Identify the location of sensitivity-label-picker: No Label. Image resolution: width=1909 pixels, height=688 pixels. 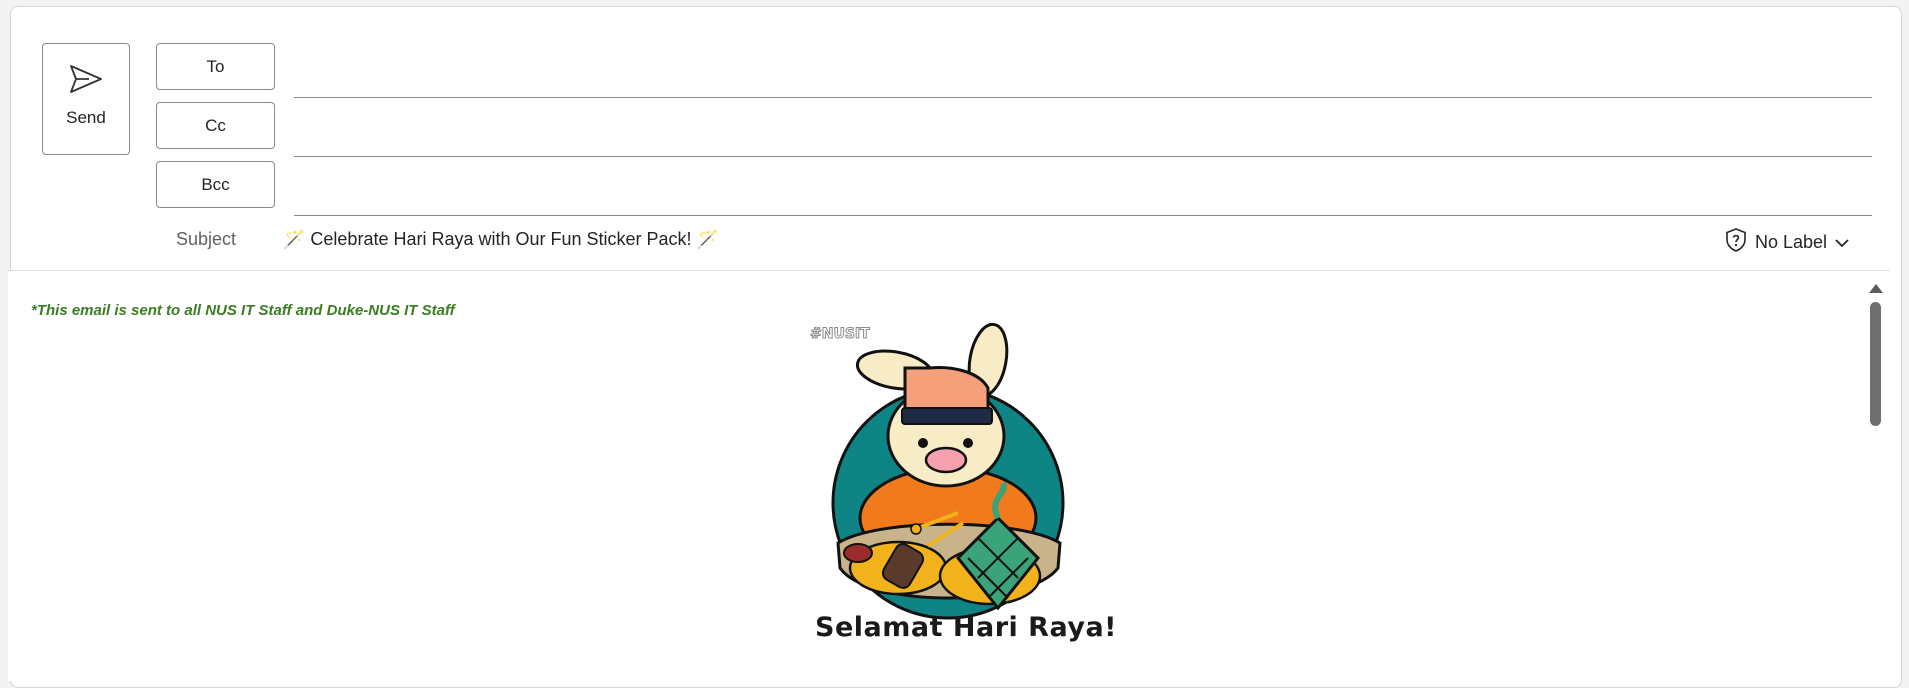
(1786, 242).